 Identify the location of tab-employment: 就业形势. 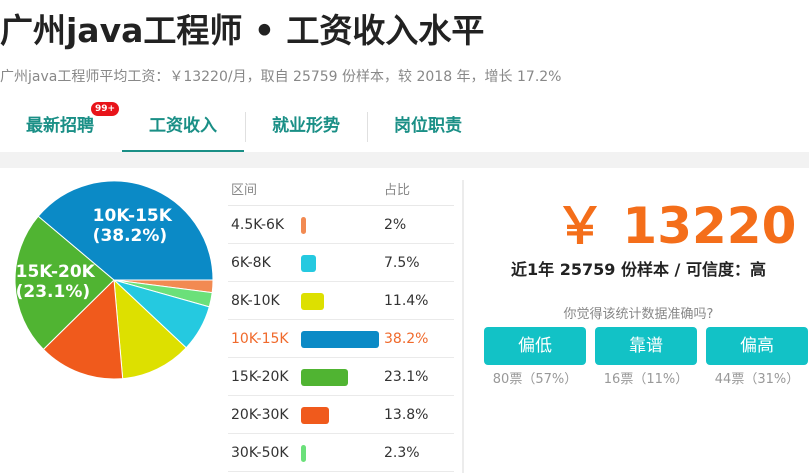
(306, 128).